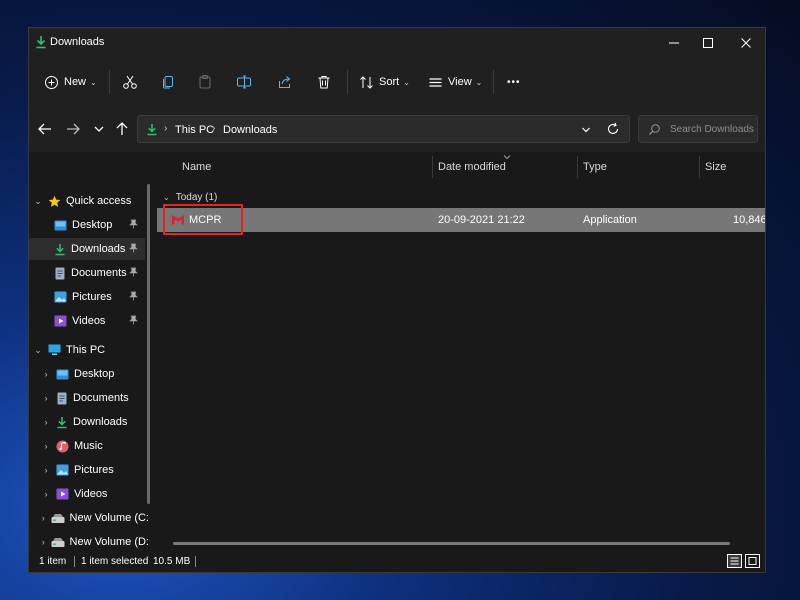 Image resolution: width=800 pixels, height=600 pixels. Describe the element at coordinates (244, 82) in the screenshot. I see `rename-button` at that location.